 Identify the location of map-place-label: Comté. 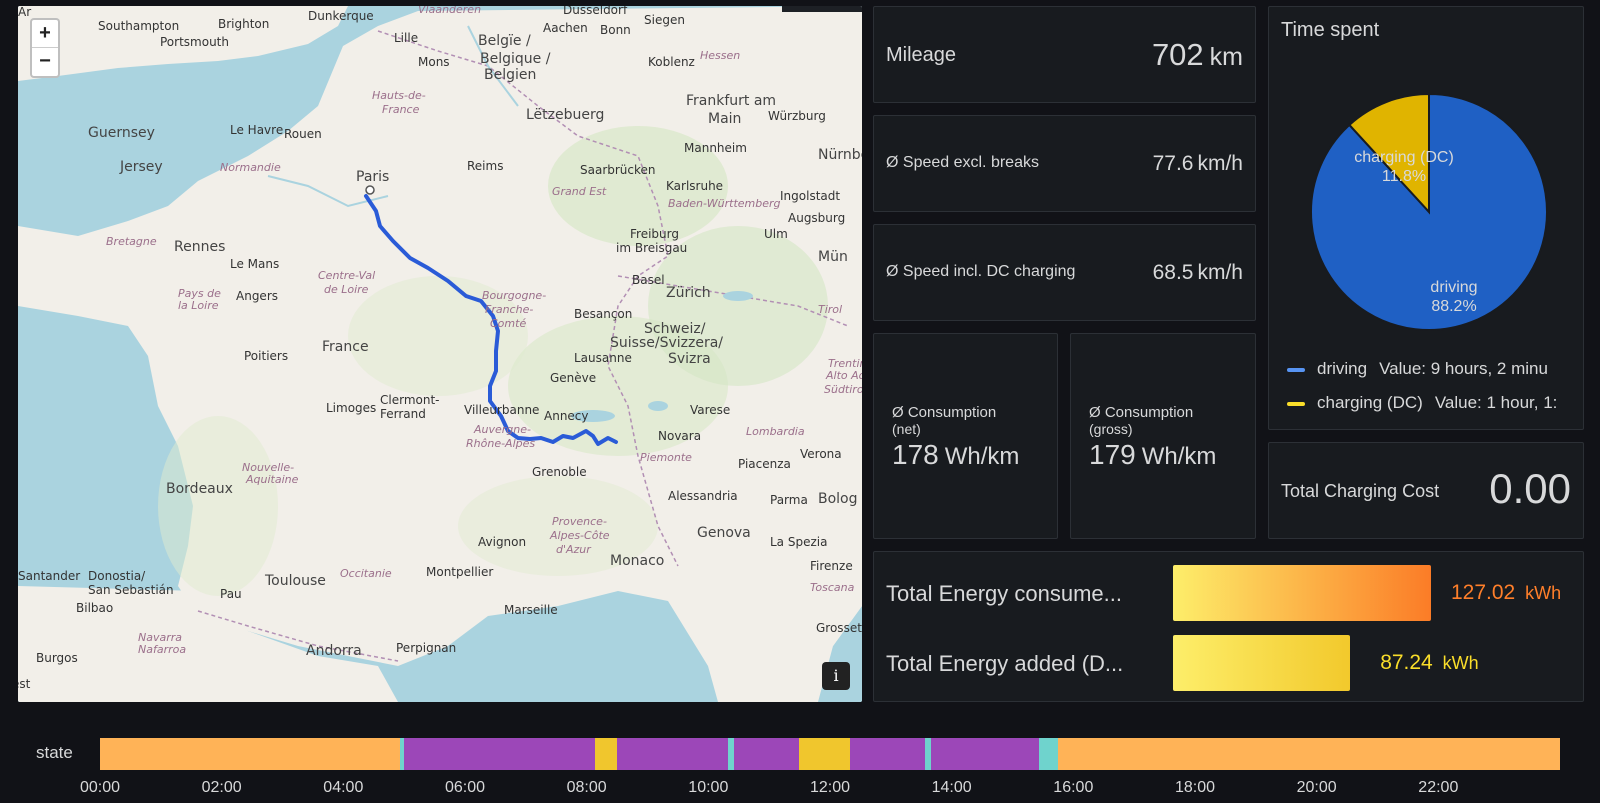
(508, 323).